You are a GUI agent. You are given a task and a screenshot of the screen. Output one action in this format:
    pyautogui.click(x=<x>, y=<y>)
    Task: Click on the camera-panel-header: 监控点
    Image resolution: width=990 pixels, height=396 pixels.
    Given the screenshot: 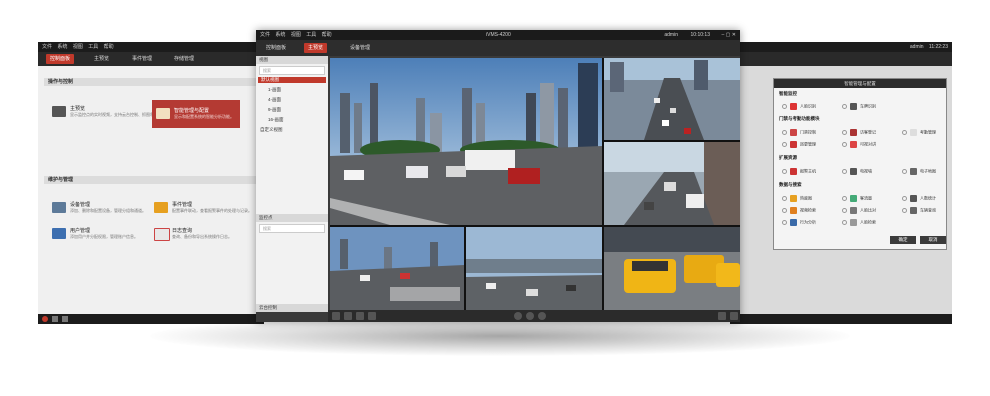 What is the action you would take?
    pyautogui.click(x=292, y=218)
    